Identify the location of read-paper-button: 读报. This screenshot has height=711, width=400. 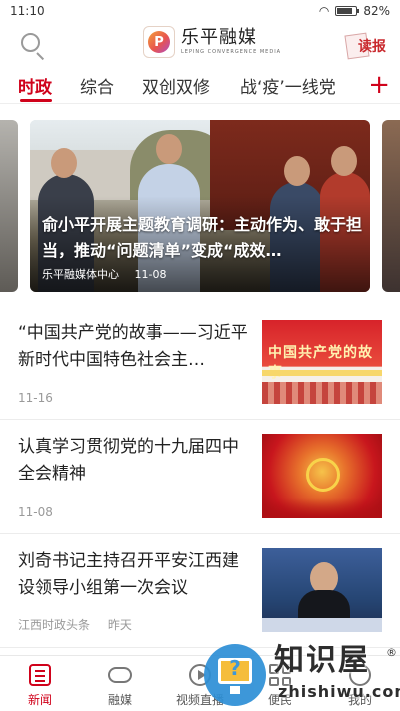
(365, 46).